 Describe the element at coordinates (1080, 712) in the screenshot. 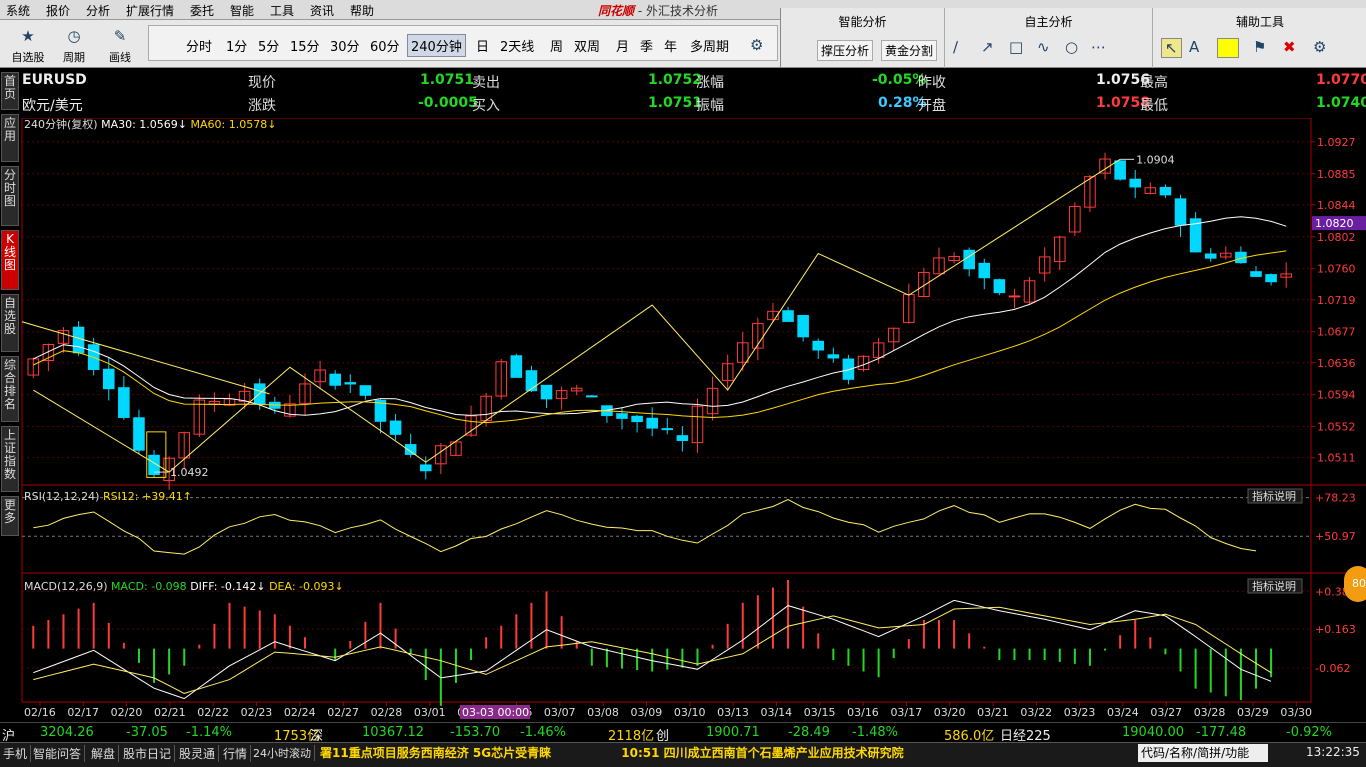

I see `x-axis-label: 03/23` at that location.